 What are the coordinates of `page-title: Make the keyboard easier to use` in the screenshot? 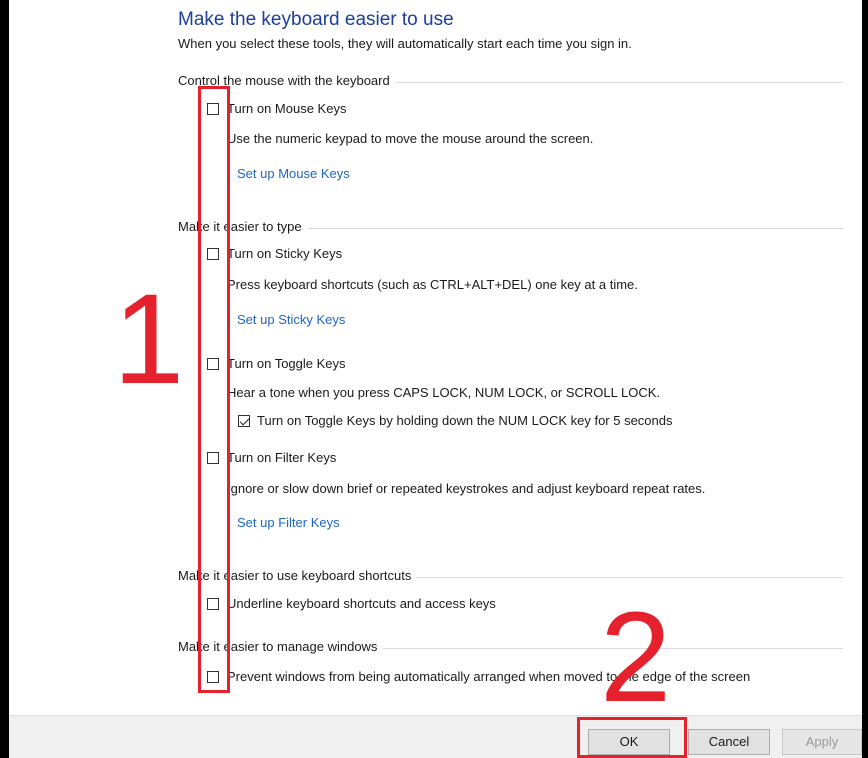 It's located at (316, 19).